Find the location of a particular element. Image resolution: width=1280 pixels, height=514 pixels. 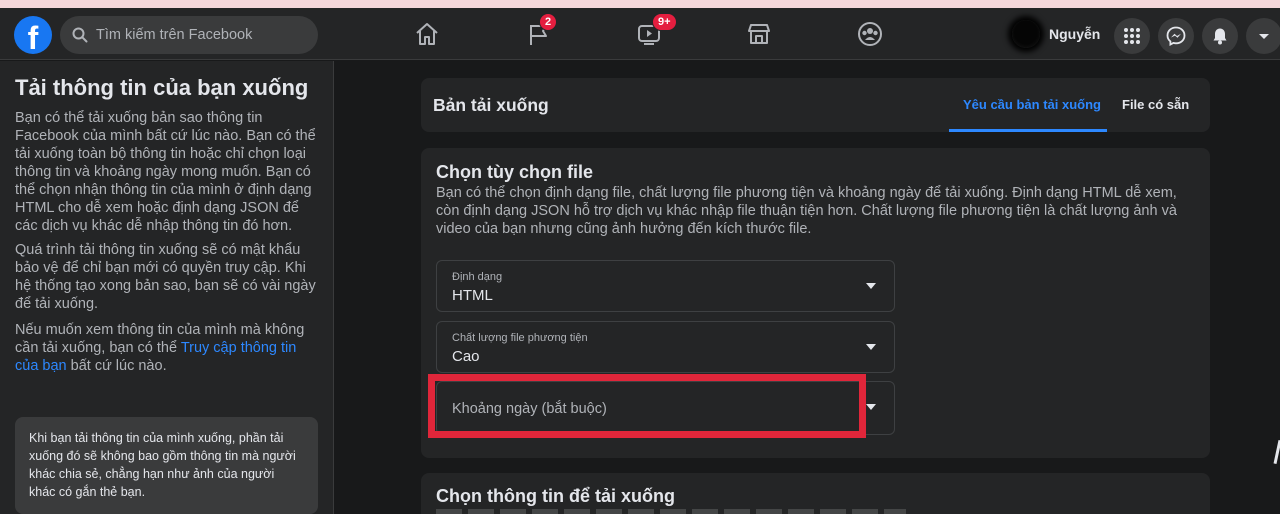

search-input is located at coordinates (196, 35).